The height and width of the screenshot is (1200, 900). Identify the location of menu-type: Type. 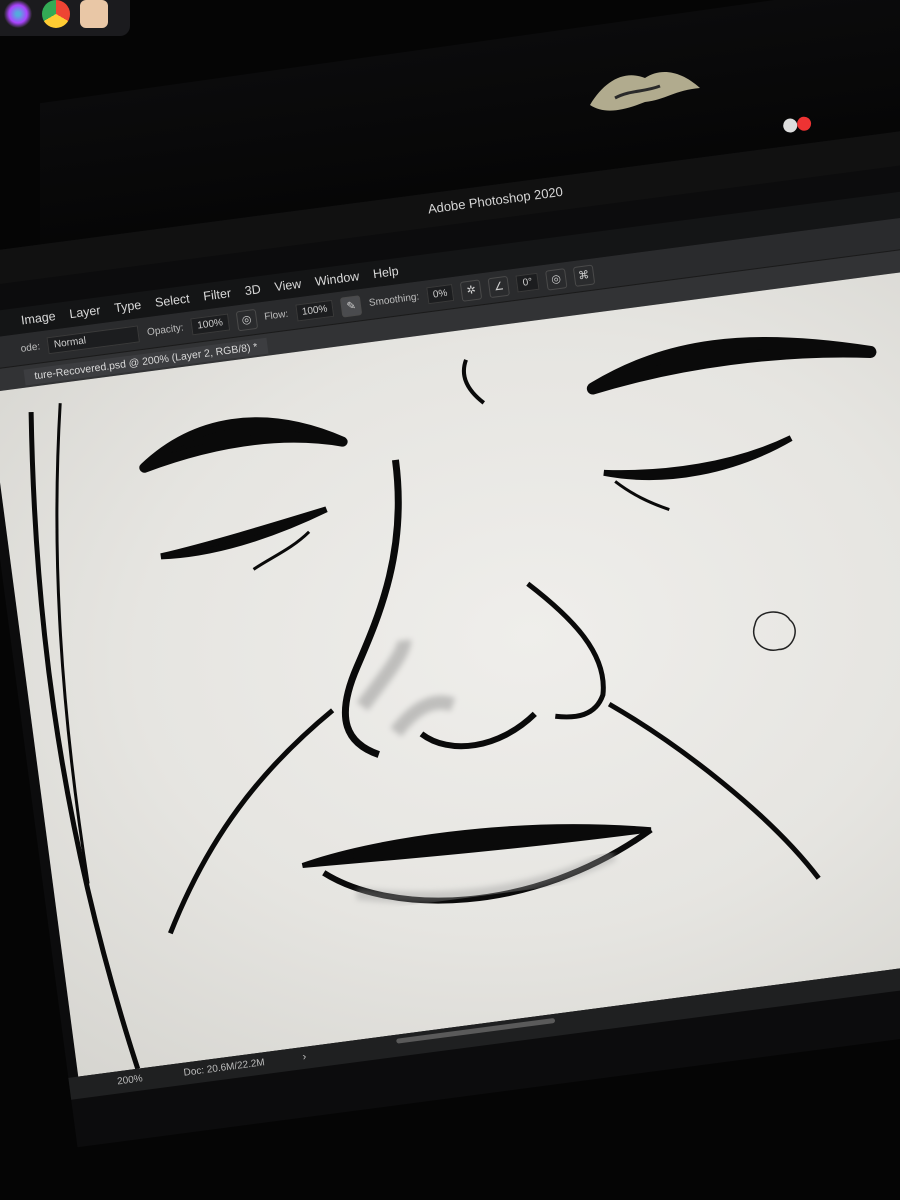
(127, 306).